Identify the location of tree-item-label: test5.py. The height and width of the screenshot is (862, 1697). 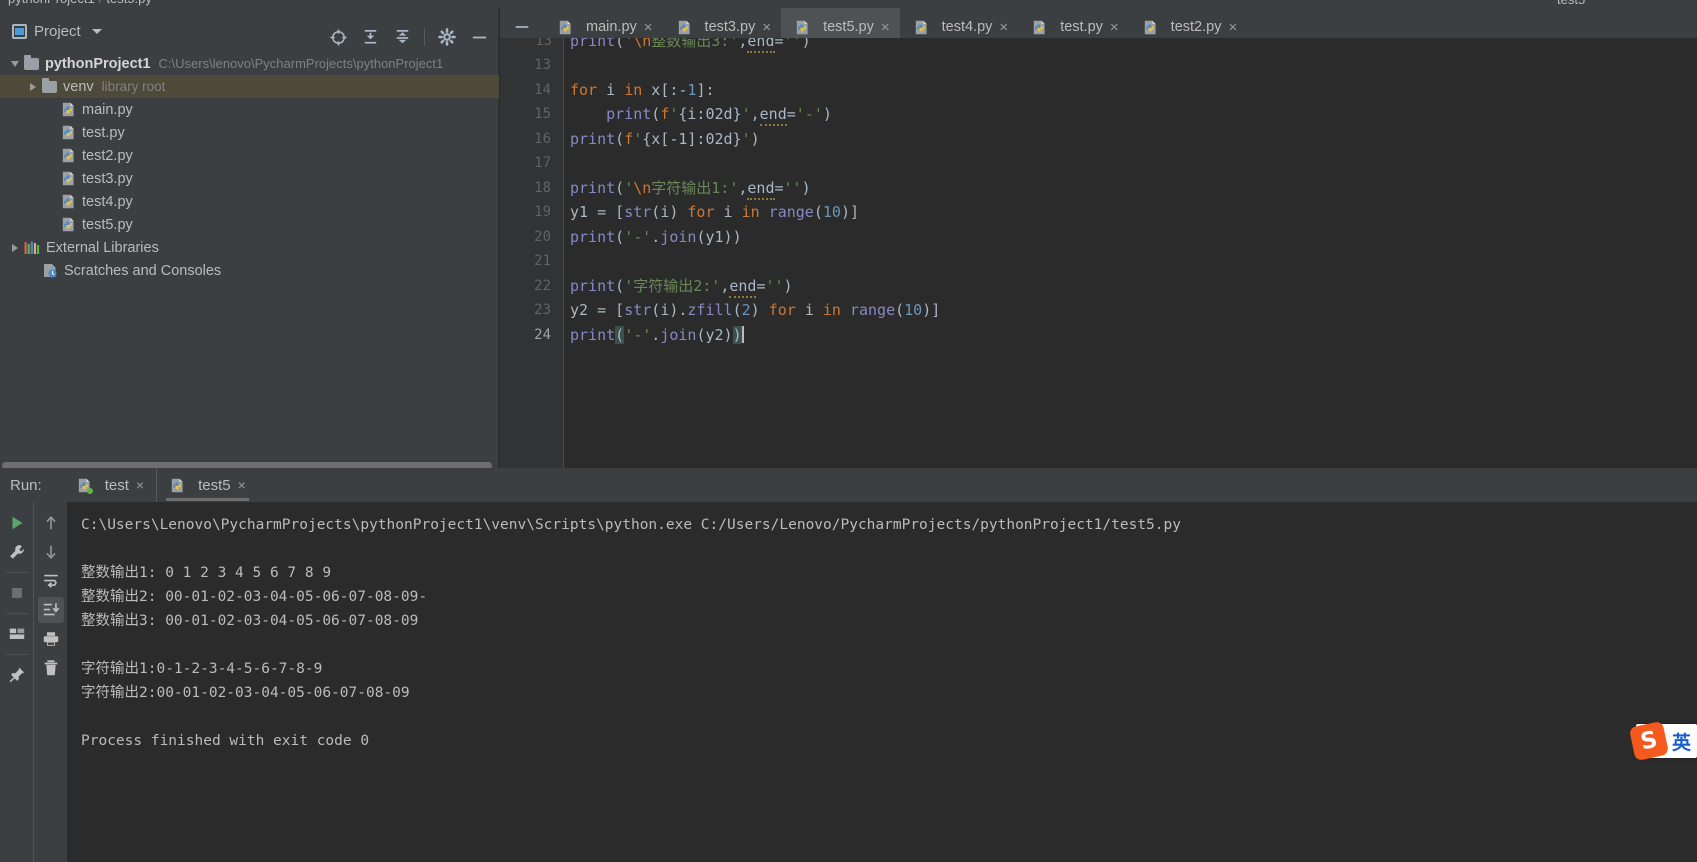
(107, 224).